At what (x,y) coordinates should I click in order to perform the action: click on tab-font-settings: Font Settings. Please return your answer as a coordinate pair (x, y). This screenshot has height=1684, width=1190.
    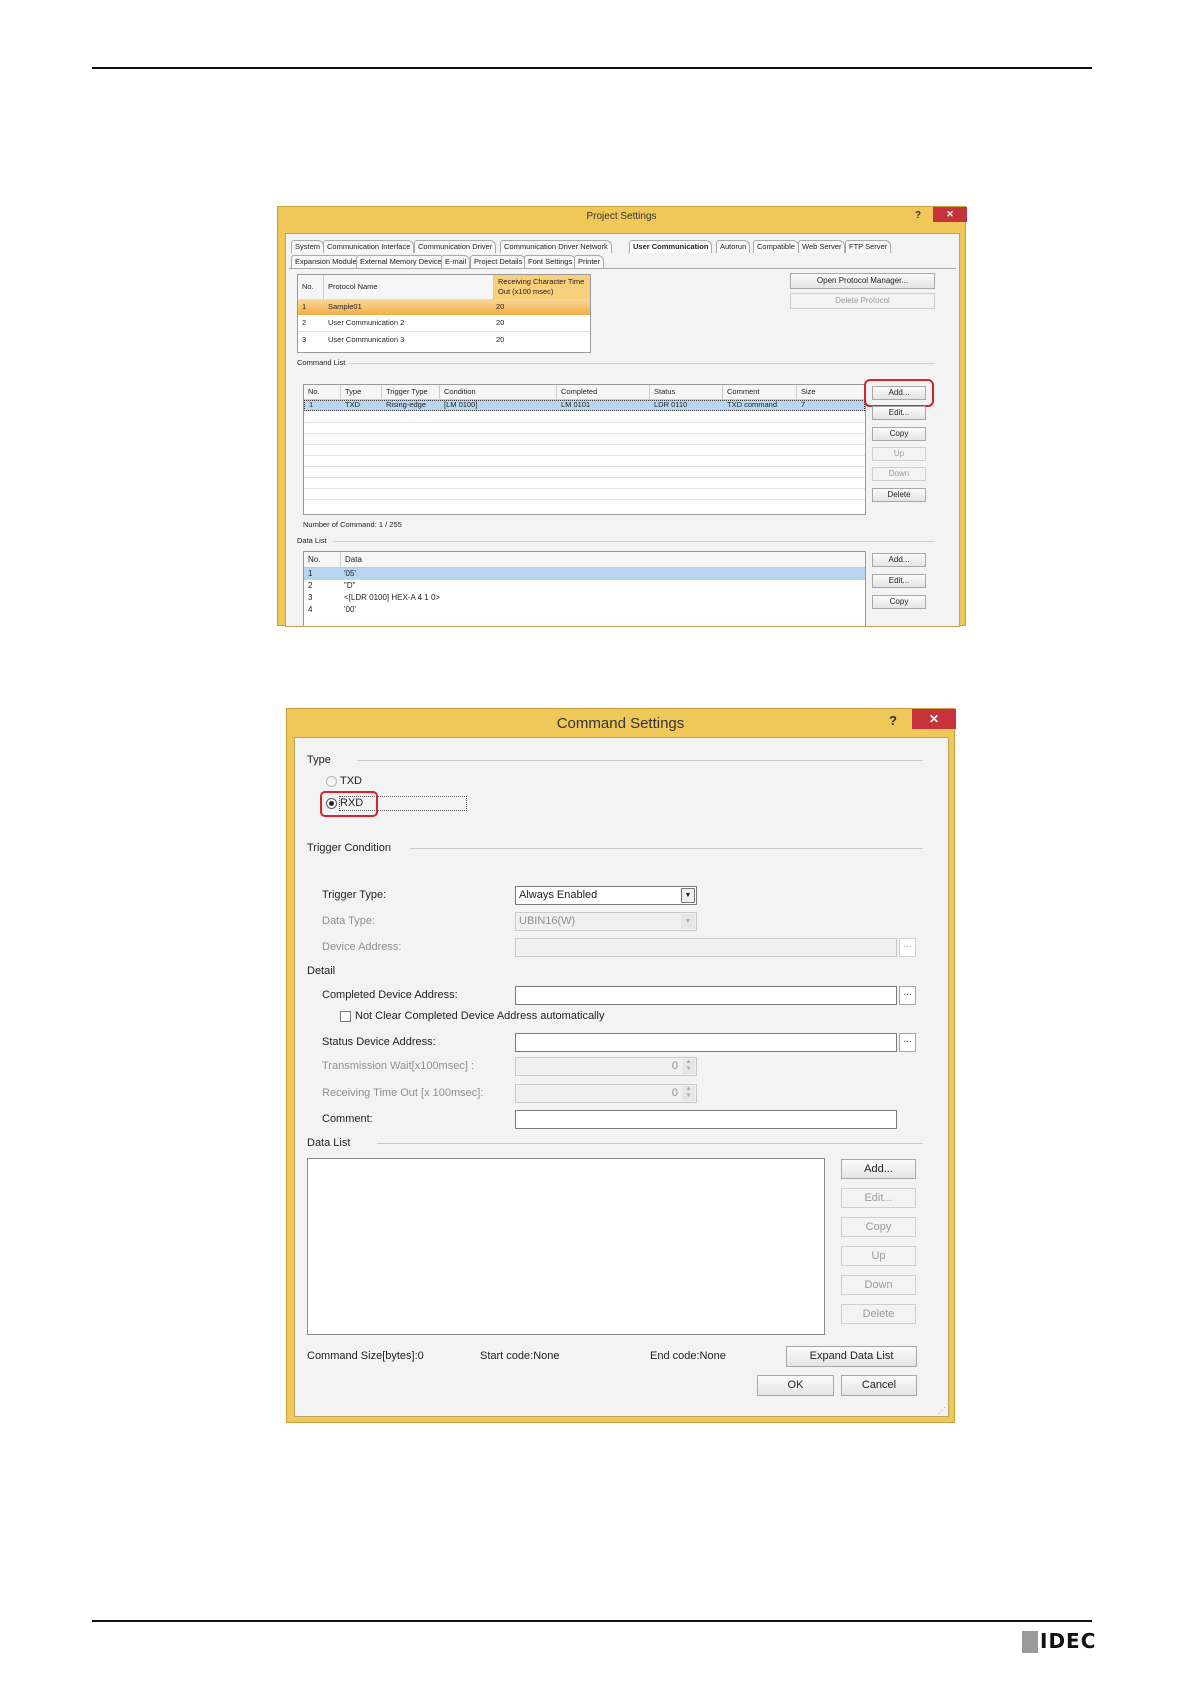
    Looking at the image, I should click on (550, 261).